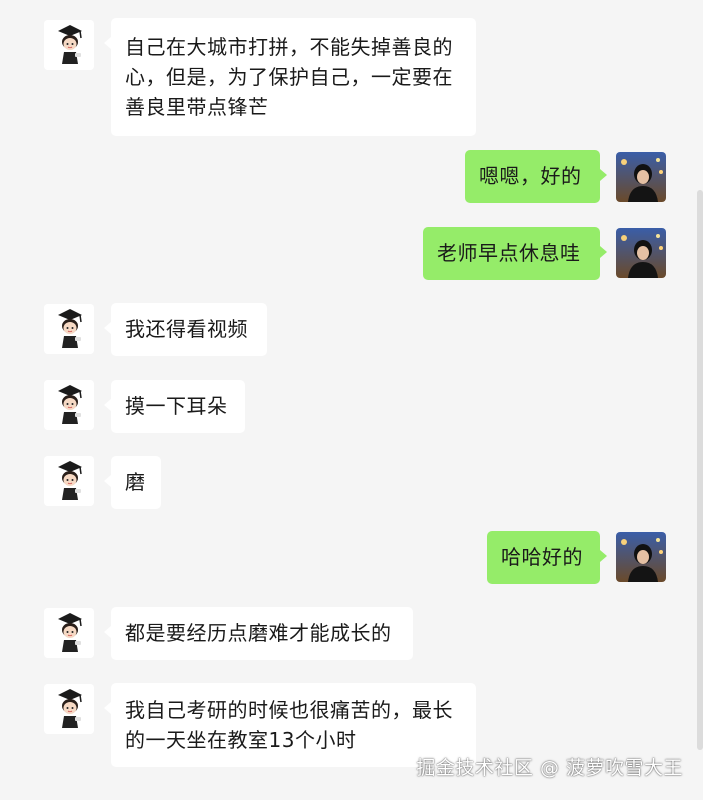 This screenshot has height=800, width=703. I want to click on message-bubble: 哈哈好的, so click(547, 557).